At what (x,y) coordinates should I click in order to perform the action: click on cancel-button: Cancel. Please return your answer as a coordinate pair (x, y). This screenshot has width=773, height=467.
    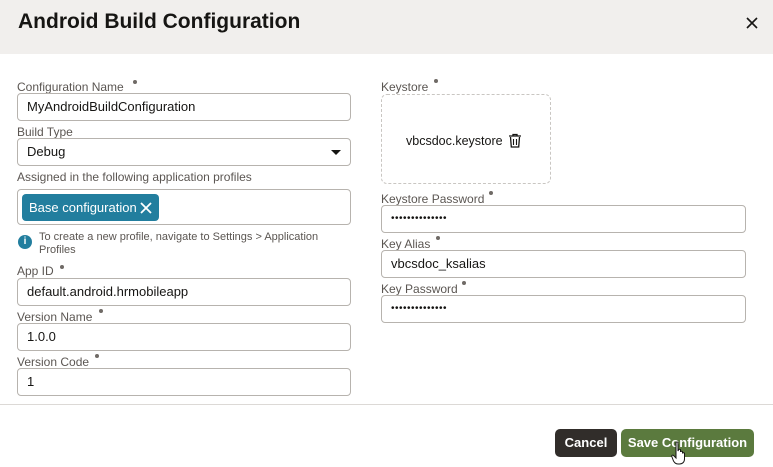
    Looking at the image, I should click on (586, 443).